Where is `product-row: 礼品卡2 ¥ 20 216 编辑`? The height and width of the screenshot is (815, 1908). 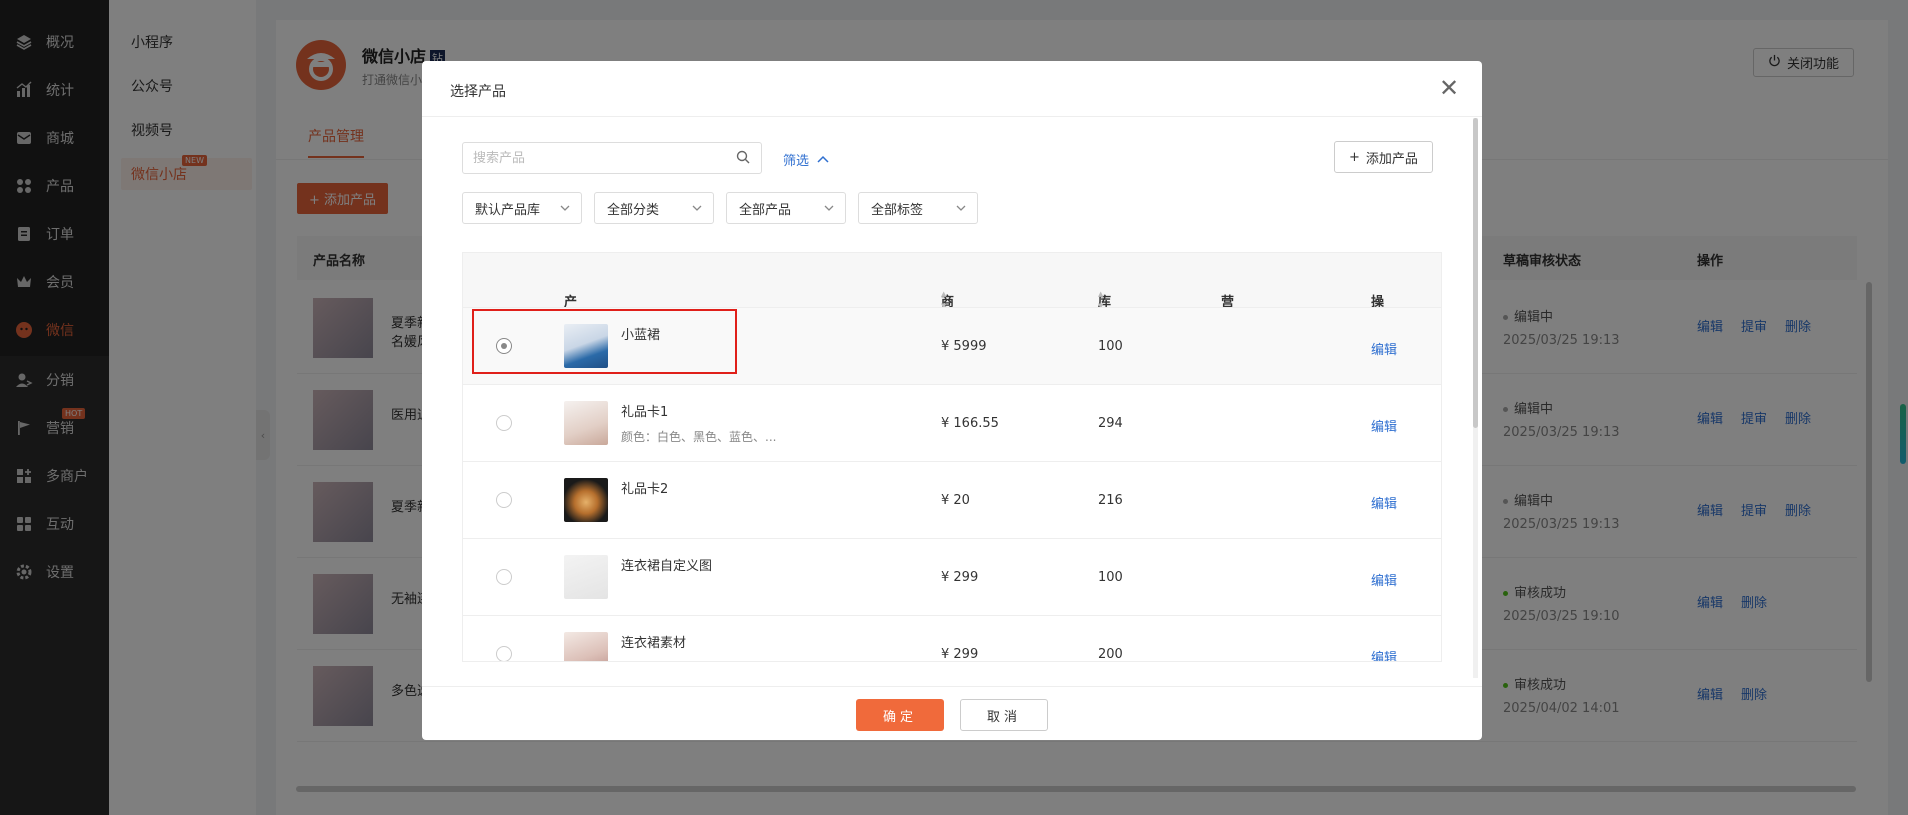
product-row: 礼品卡2 ¥ 20 216 编辑 is located at coordinates (952, 499).